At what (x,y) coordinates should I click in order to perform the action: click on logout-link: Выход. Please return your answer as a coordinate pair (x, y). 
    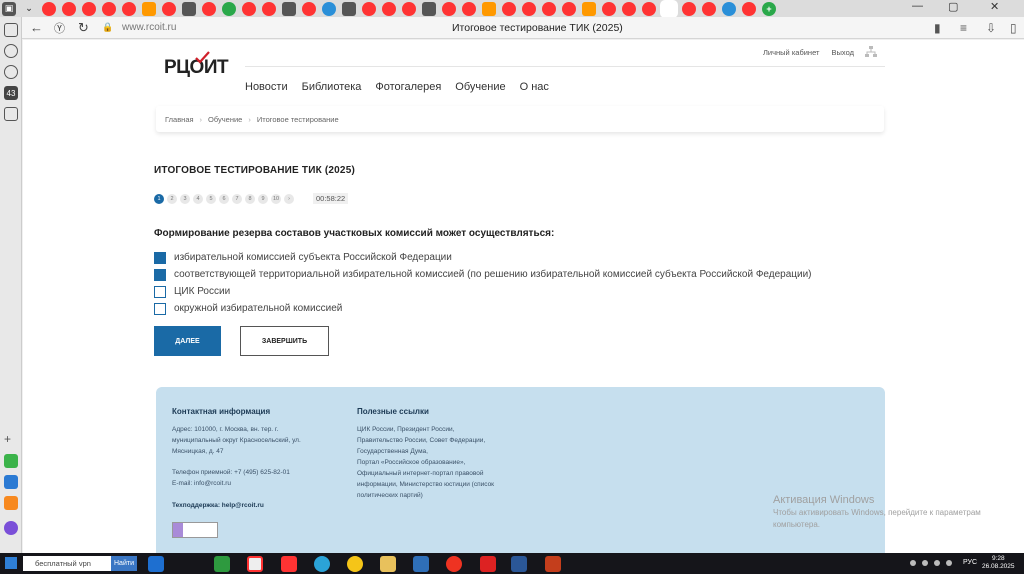
    Looking at the image, I should click on (843, 52).